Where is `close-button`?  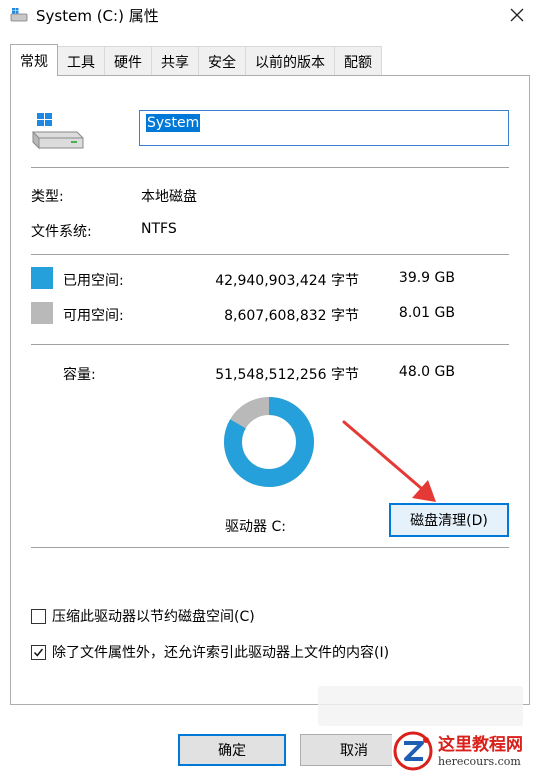
close-button is located at coordinates (517, 15).